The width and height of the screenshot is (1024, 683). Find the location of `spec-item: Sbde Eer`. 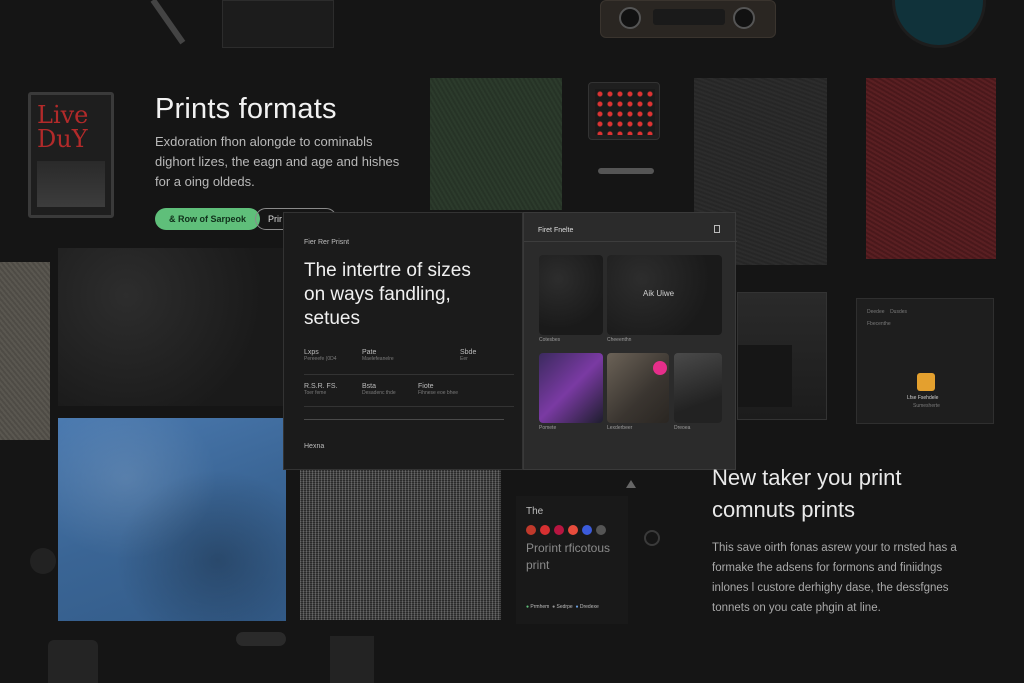

spec-item: Sbde Eer is located at coordinates (468, 355).